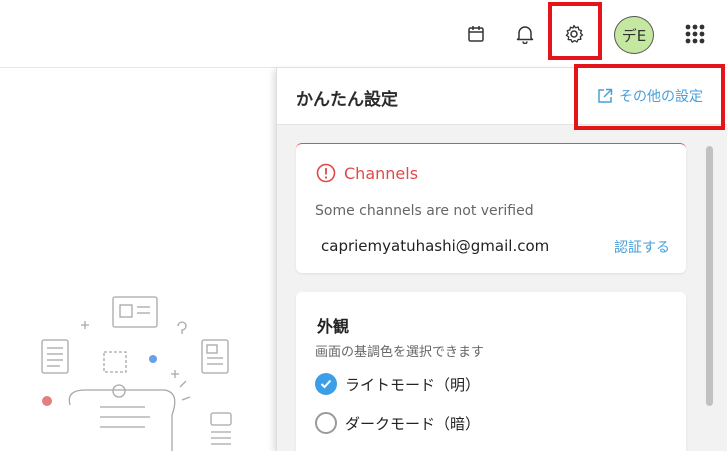  What do you see at coordinates (695, 34) in the screenshot?
I see `apps-grid-icon` at bounding box center [695, 34].